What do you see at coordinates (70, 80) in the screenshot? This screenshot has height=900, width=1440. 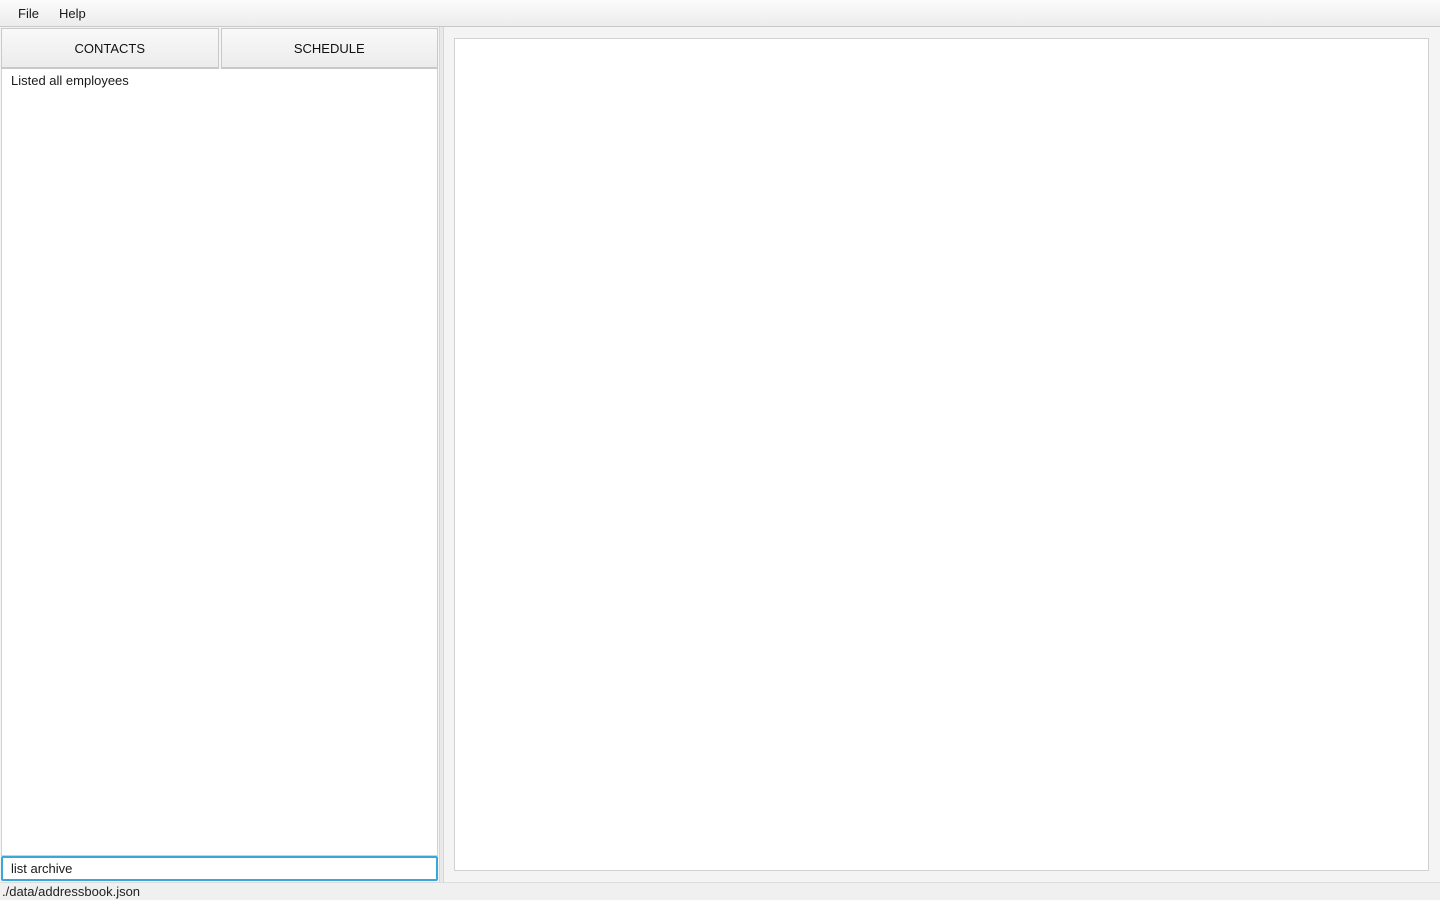 I see `result-message: Listed all employees` at bounding box center [70, 80].